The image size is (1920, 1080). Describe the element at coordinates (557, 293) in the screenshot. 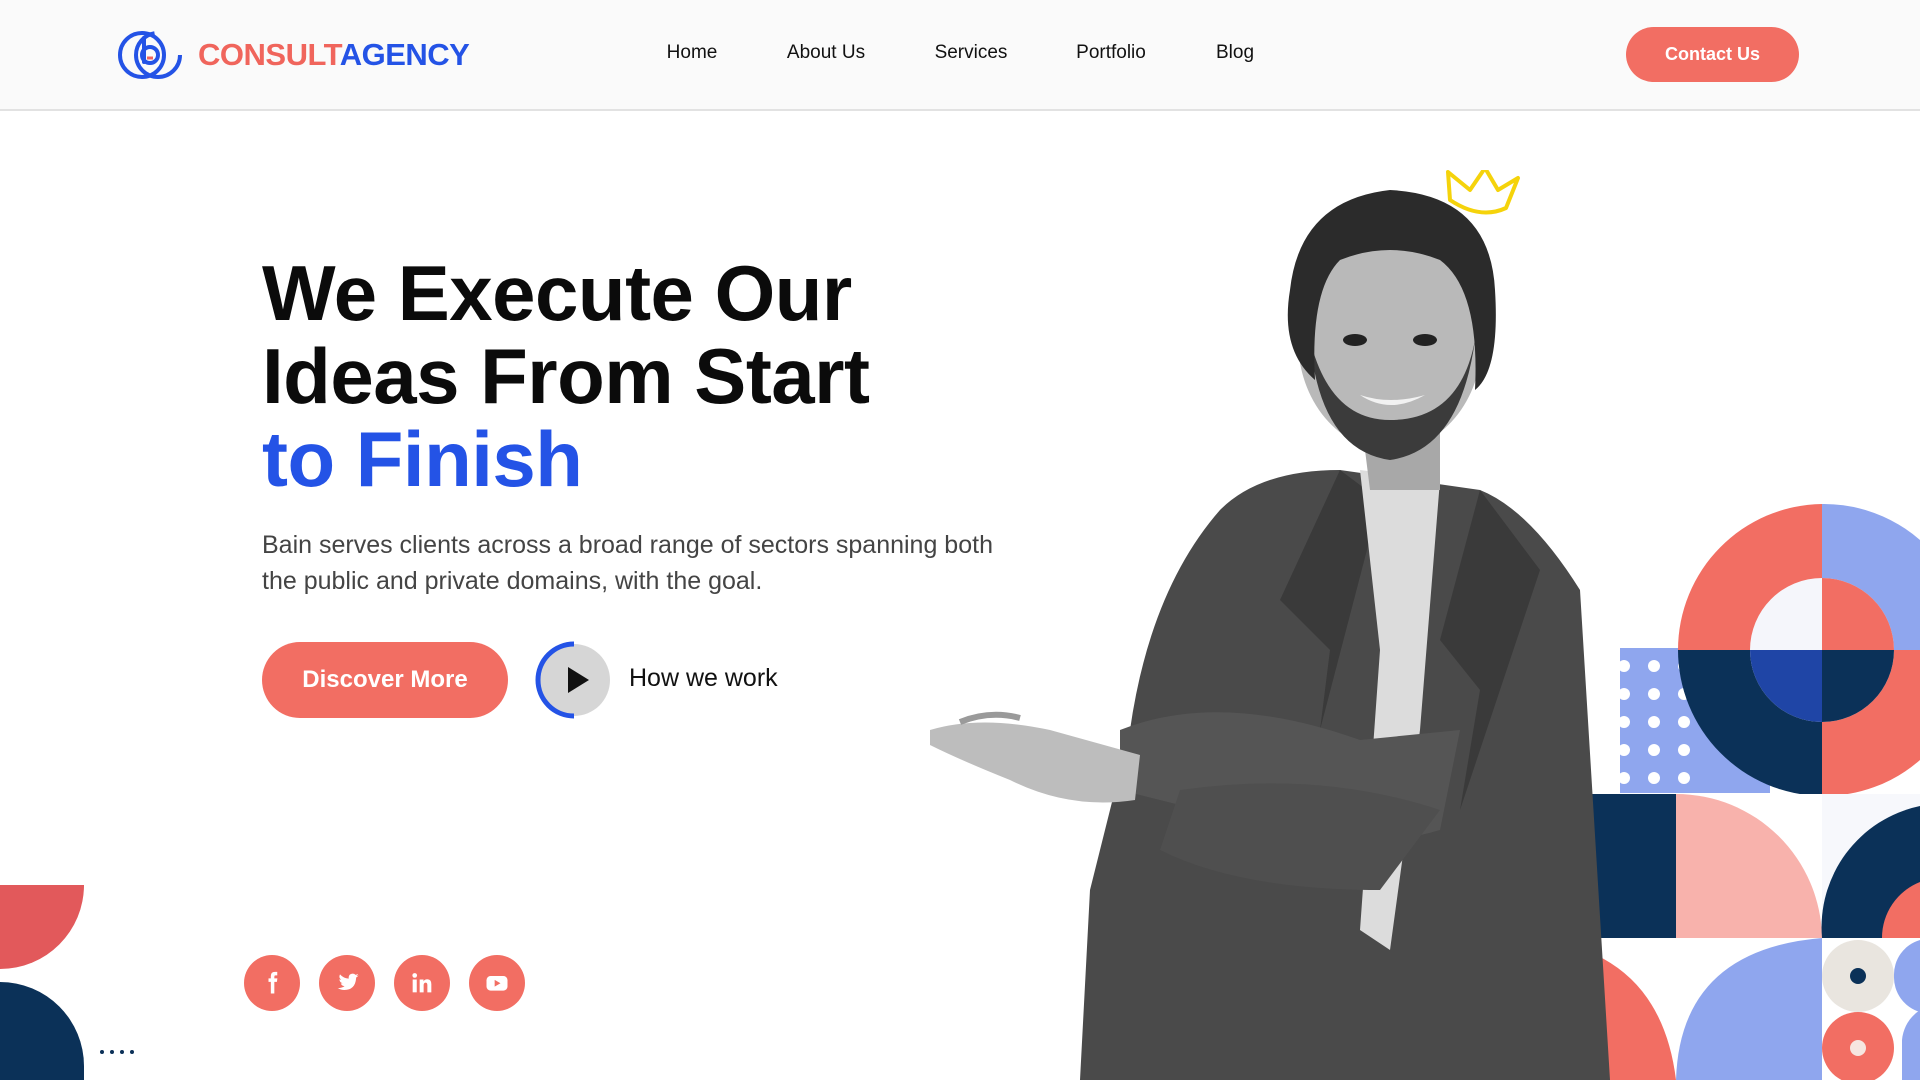

I see `hero-title-line1: We Execute Our` at that location.